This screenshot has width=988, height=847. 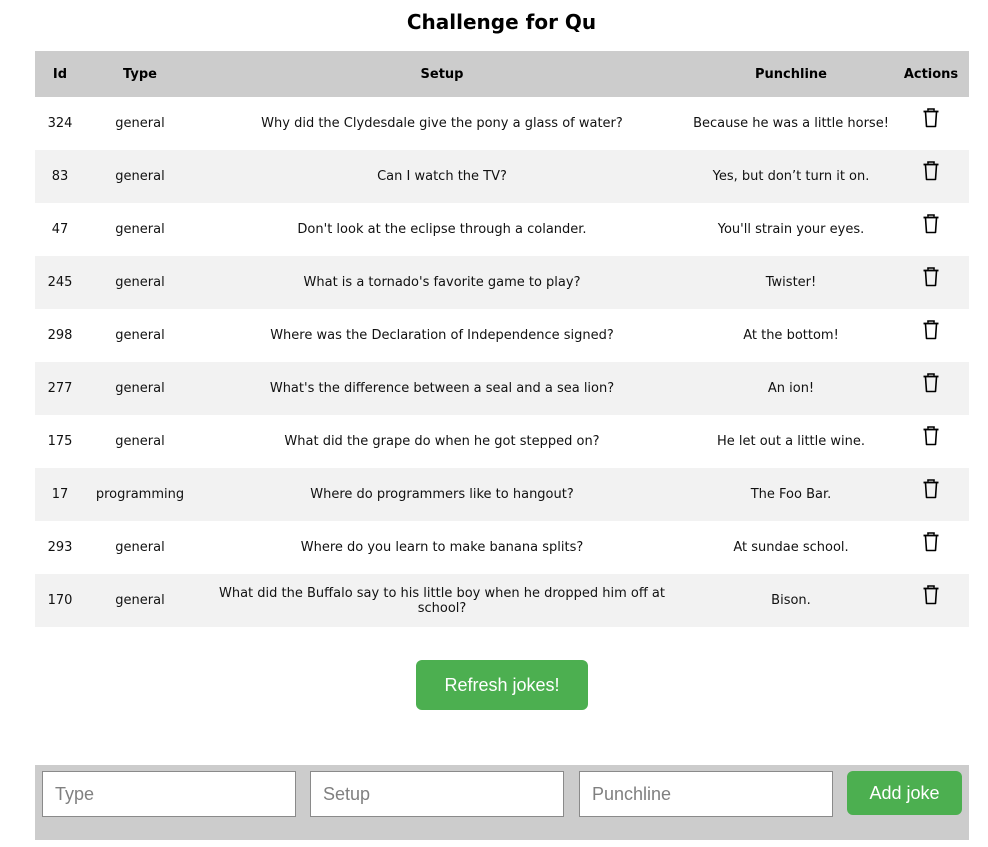 What do you see at coordinates (904, 793) in the screenshot?
I see `add-joke-button: Add joke` at bounding box center [904, 793].